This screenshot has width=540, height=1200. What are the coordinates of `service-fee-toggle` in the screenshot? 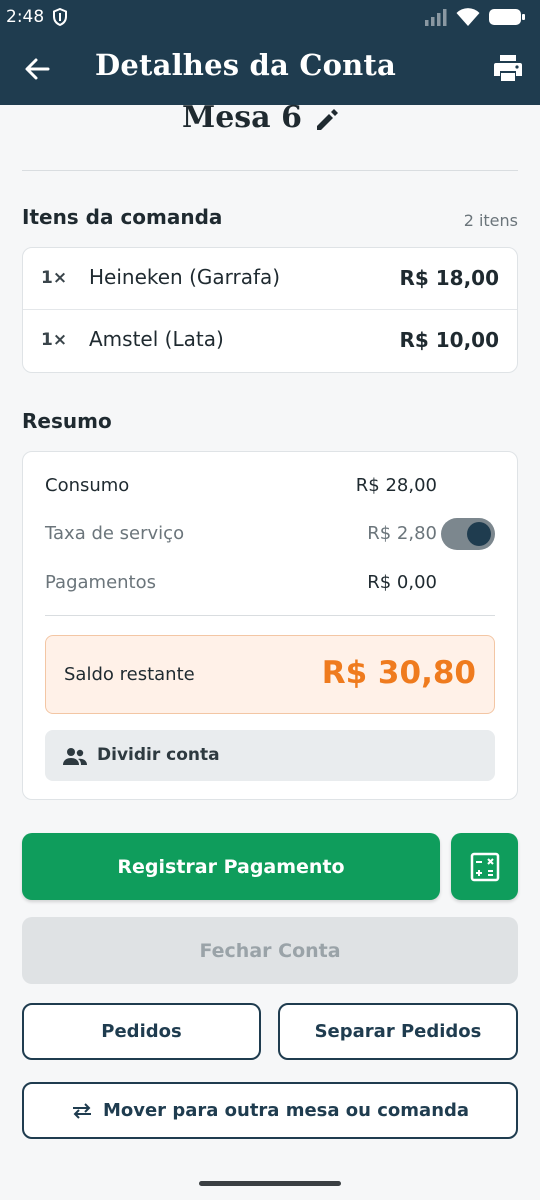 It's located at (468, 534).